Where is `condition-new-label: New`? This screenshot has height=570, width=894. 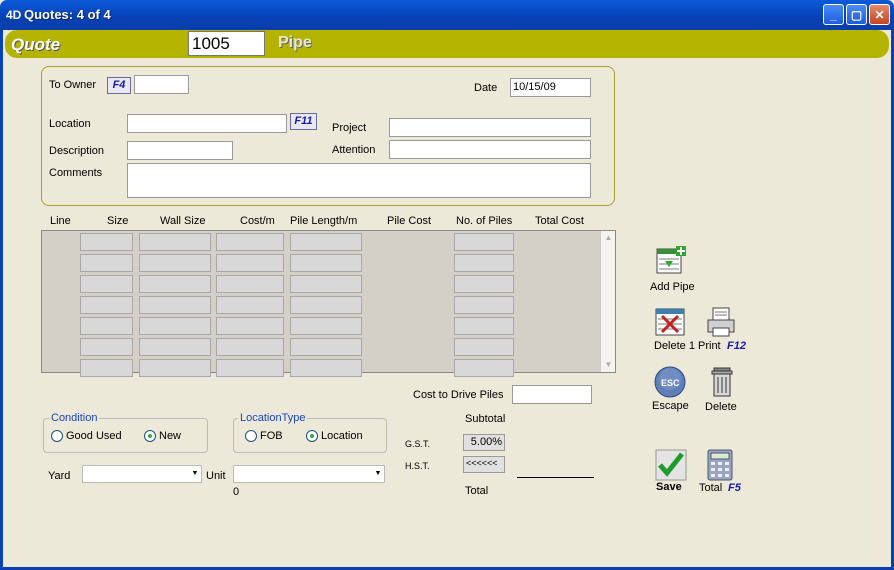
condition-new-label: New is located at coordinates (170, 436).